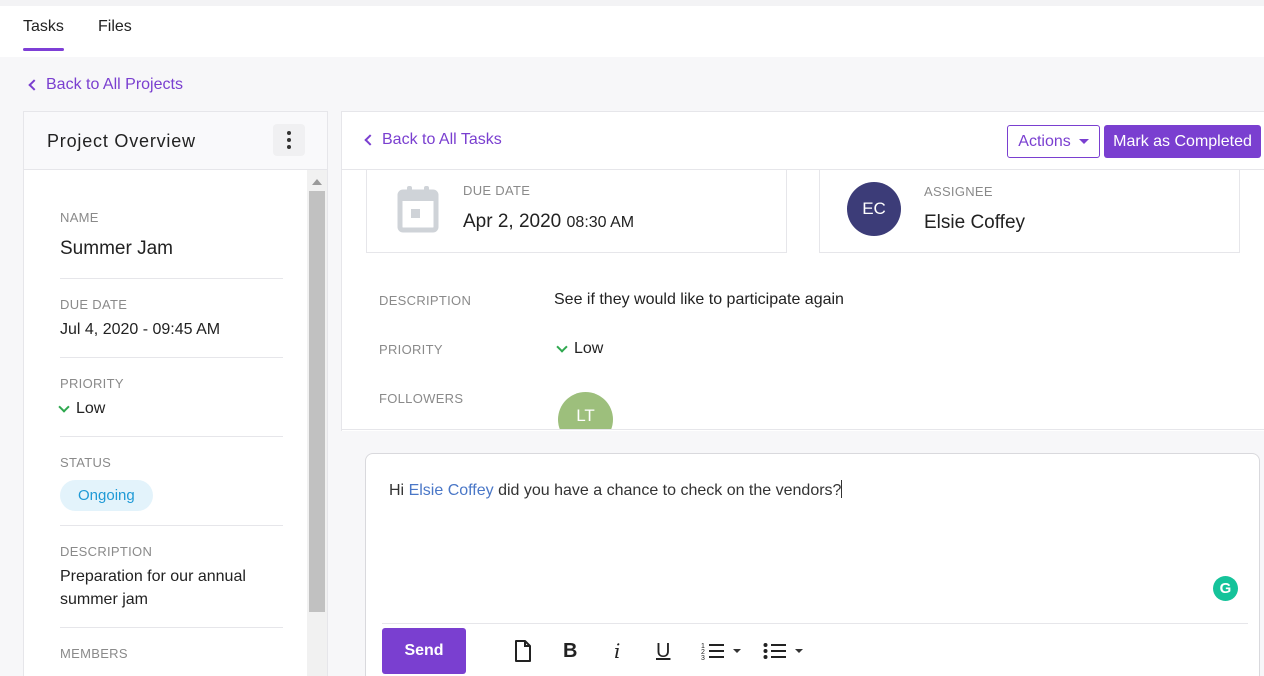 The image size is (1264, 676). I want to click on scroll-up-arrow-icon, so click(317, 182).